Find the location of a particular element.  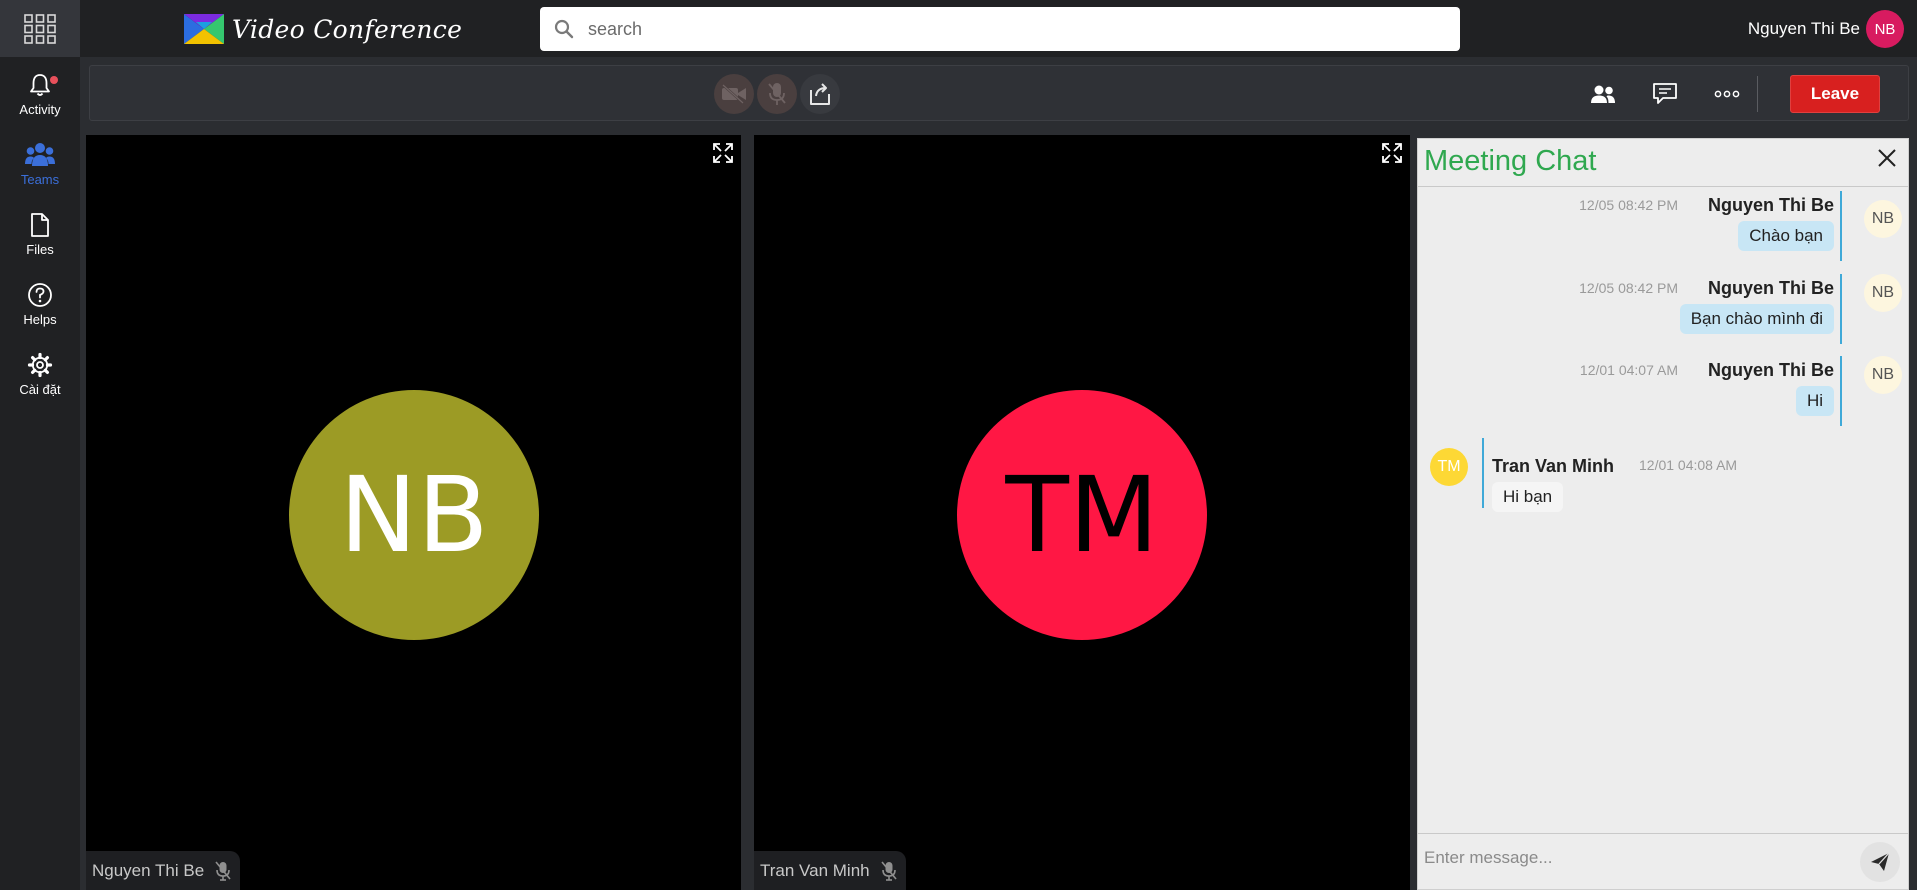

close-icon is located at coordinates (1887, 158).